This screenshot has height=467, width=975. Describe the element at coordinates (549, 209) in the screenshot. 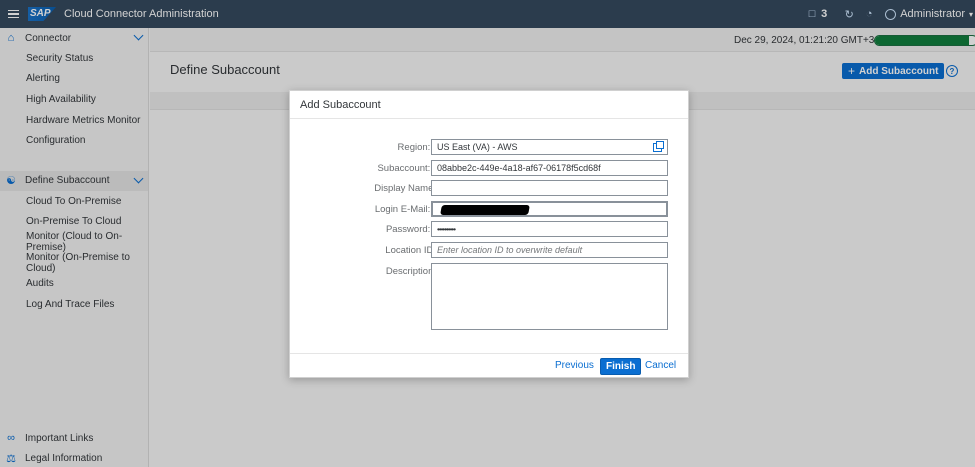

I see `login-email-field` at that location.